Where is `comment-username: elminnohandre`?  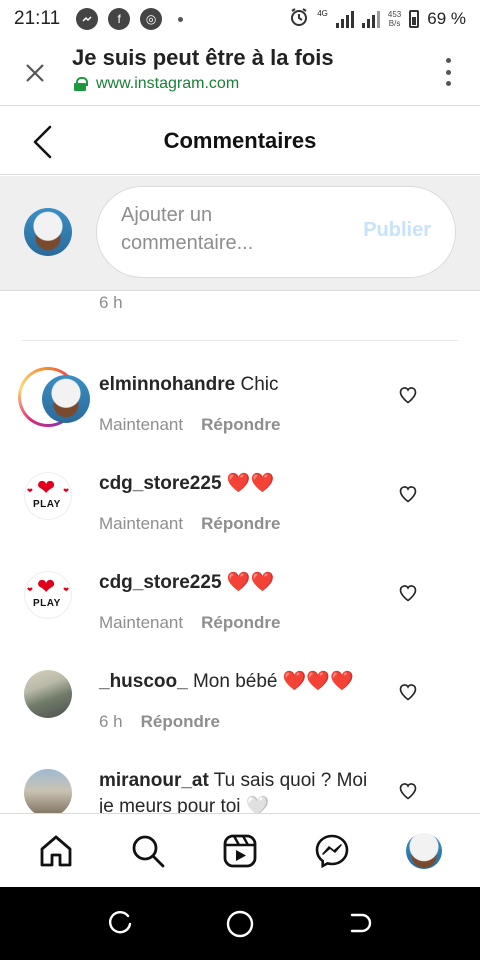 comment-username: elminnohandre is located at coordinates (167, 384).